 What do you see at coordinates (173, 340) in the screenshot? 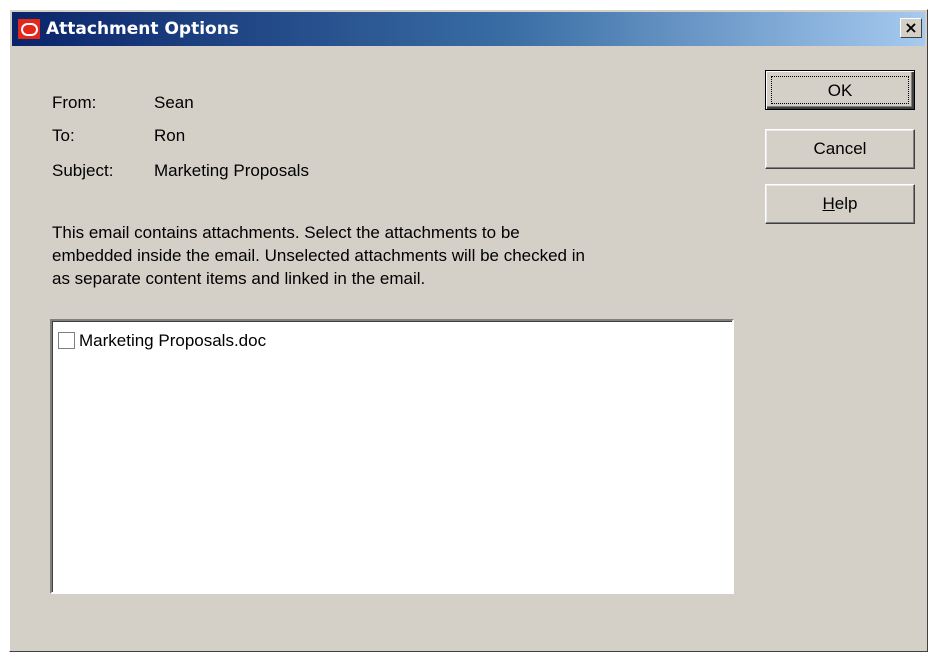
I see `attachment-name: Marketing Proposals.doc` at bounding box center [173, 340].